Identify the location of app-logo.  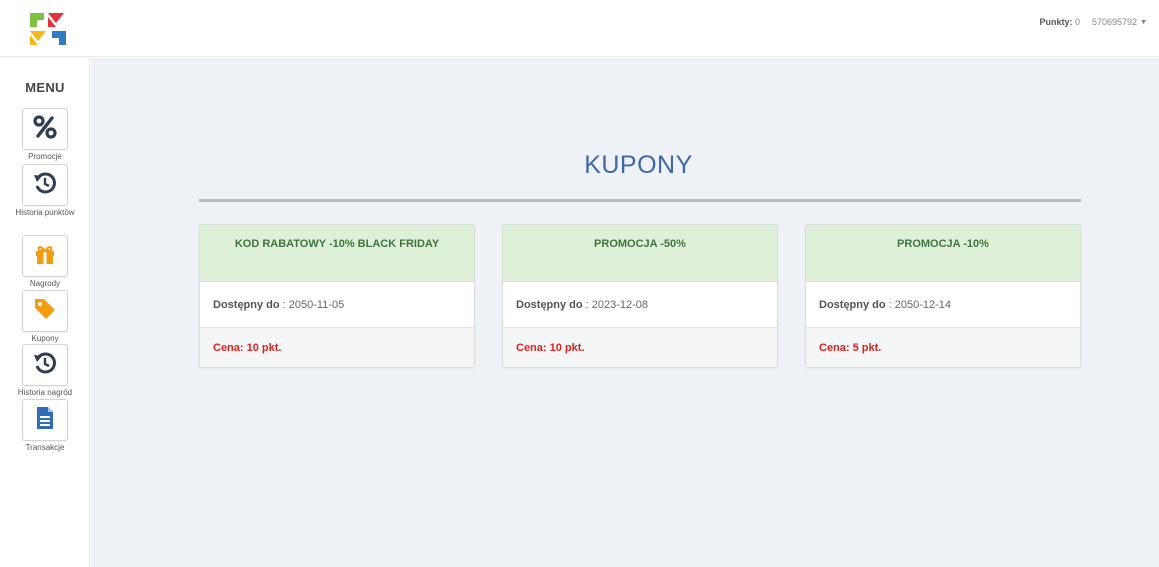
(48, 29).